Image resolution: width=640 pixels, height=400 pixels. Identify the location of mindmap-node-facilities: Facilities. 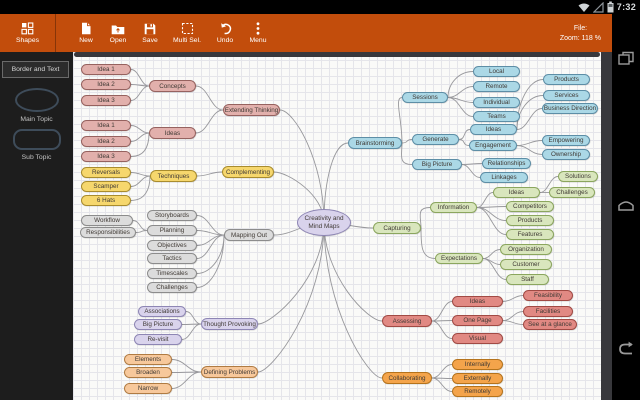
(548, 311).